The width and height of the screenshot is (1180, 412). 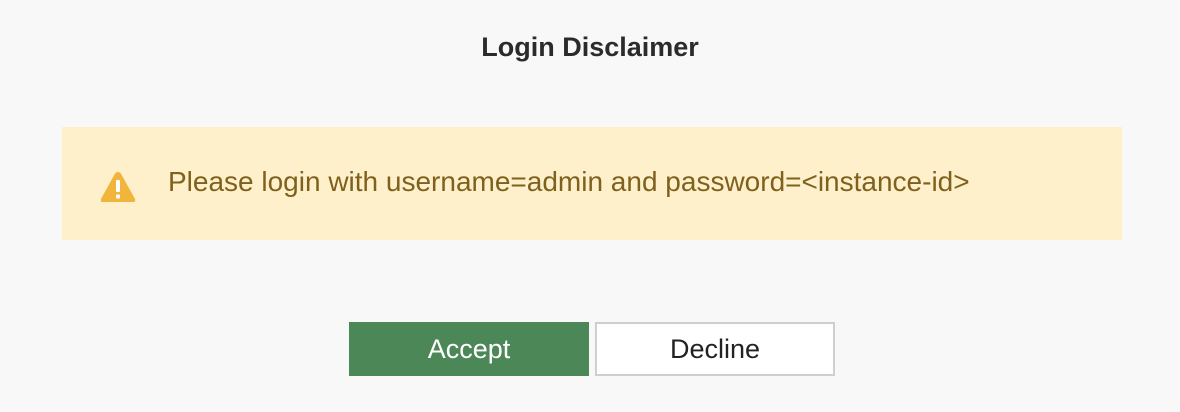 I want to click on accept-button: Accept, so click(x=469, y=349).